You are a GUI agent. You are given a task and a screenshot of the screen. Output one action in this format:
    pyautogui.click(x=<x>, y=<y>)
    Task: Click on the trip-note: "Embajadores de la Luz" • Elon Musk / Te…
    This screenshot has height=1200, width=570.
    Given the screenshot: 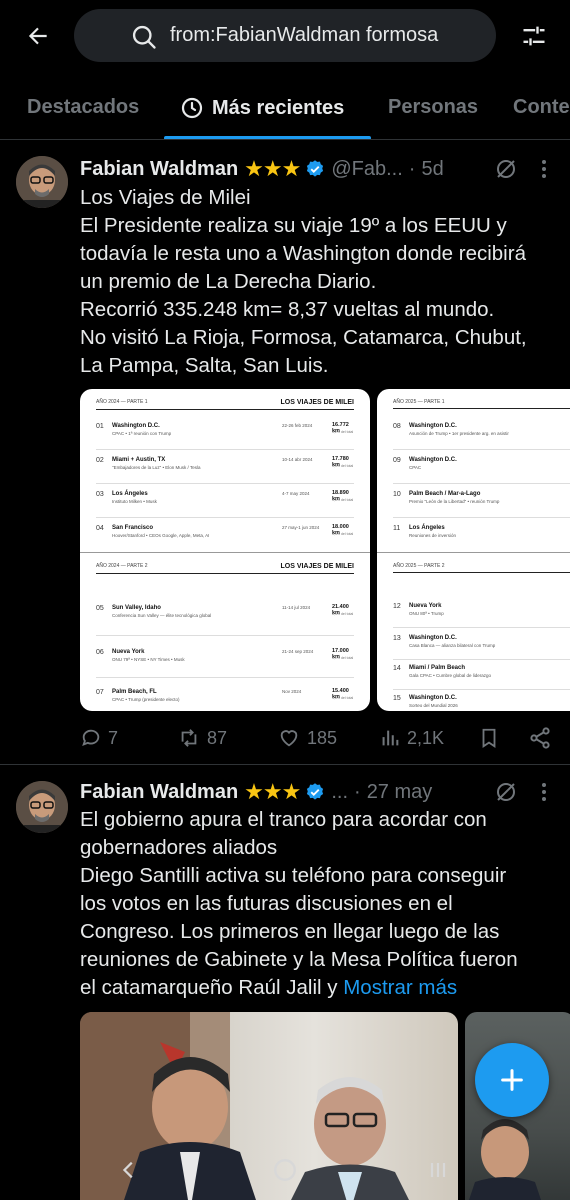 What is the action you would take?
    pyautogui.click(x=156, y=467)
    